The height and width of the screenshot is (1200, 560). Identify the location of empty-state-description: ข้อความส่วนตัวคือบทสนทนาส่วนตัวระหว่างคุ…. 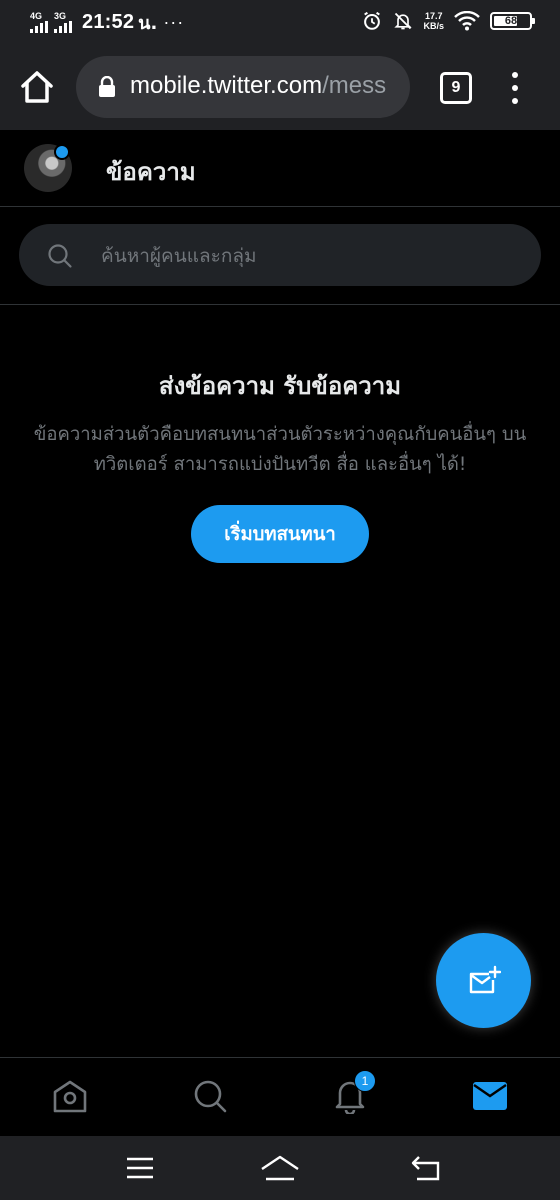
(280, 449).